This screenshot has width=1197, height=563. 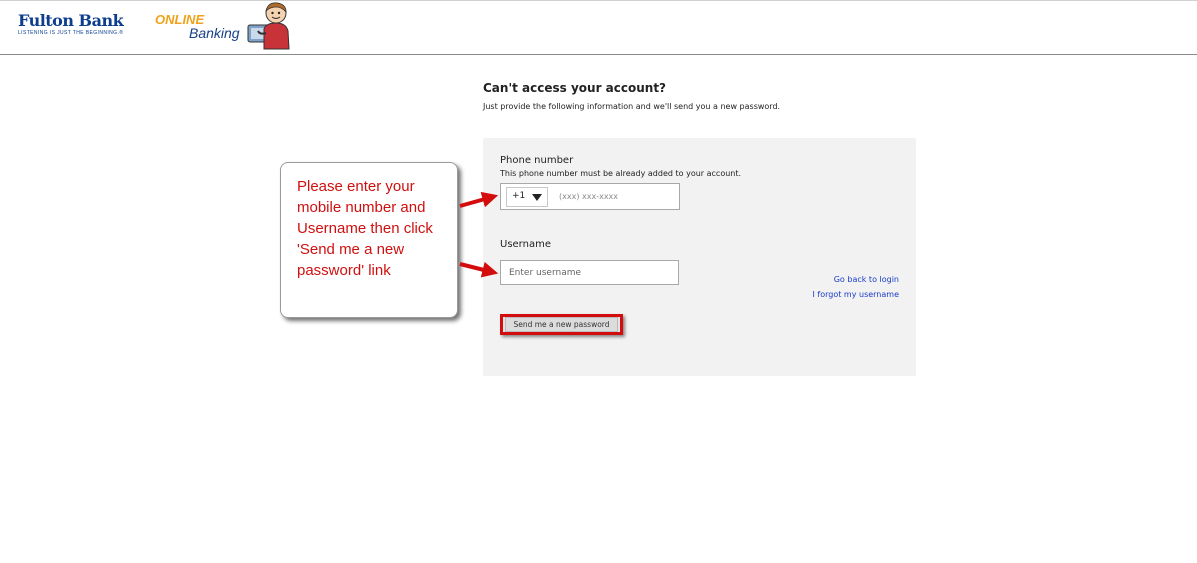 What do you see at coordinates (525, 244) in the screenshot?
I see `username-label: Username` at bounding box center [525, 244].